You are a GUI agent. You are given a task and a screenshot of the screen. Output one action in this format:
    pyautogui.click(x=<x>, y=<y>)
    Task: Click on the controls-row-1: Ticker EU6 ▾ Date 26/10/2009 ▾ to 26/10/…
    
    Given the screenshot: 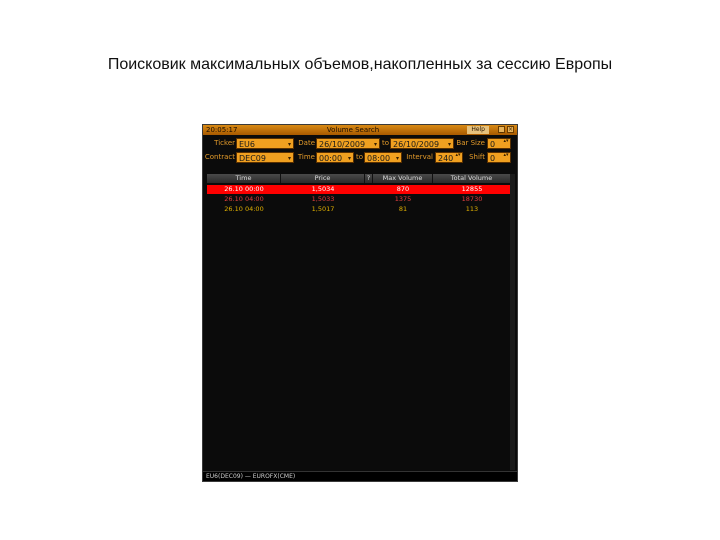 What is the action you would take?
    pyautogui.click(x=360, y=143)
    